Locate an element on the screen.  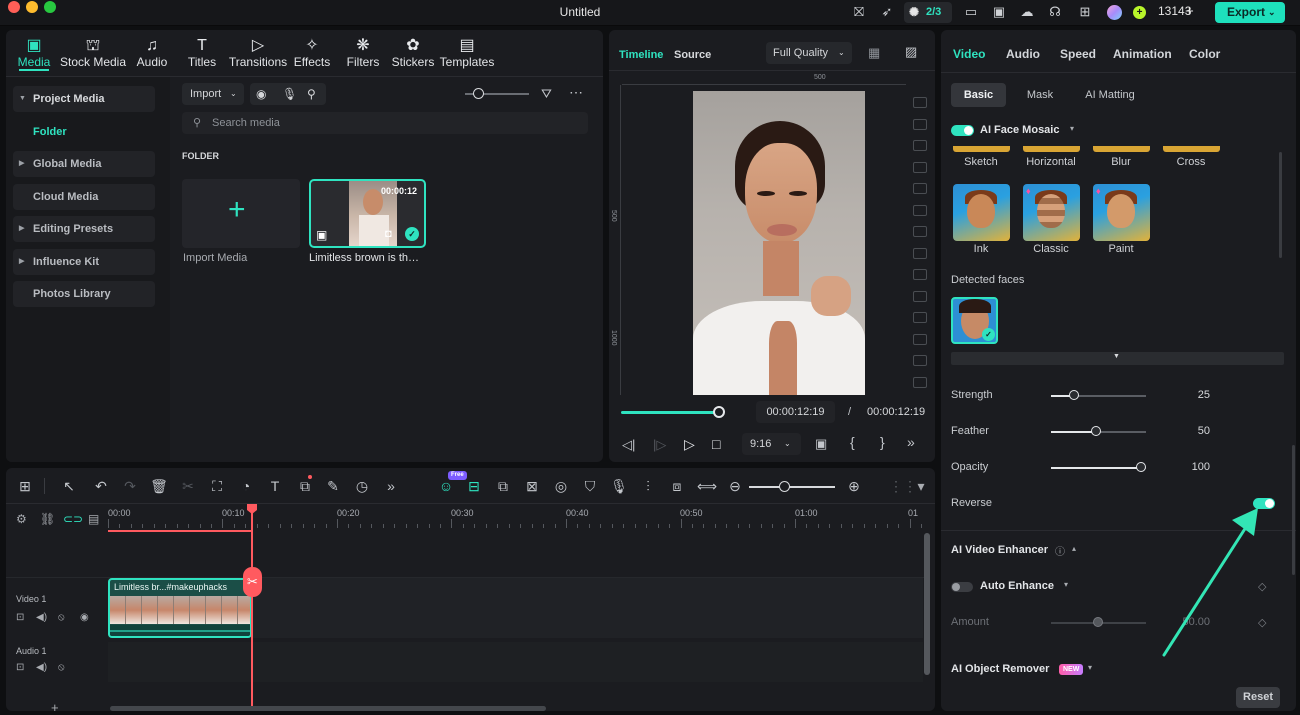
tab-stock-media: ⛫ Stock Media is located at coordinates (93, 53).